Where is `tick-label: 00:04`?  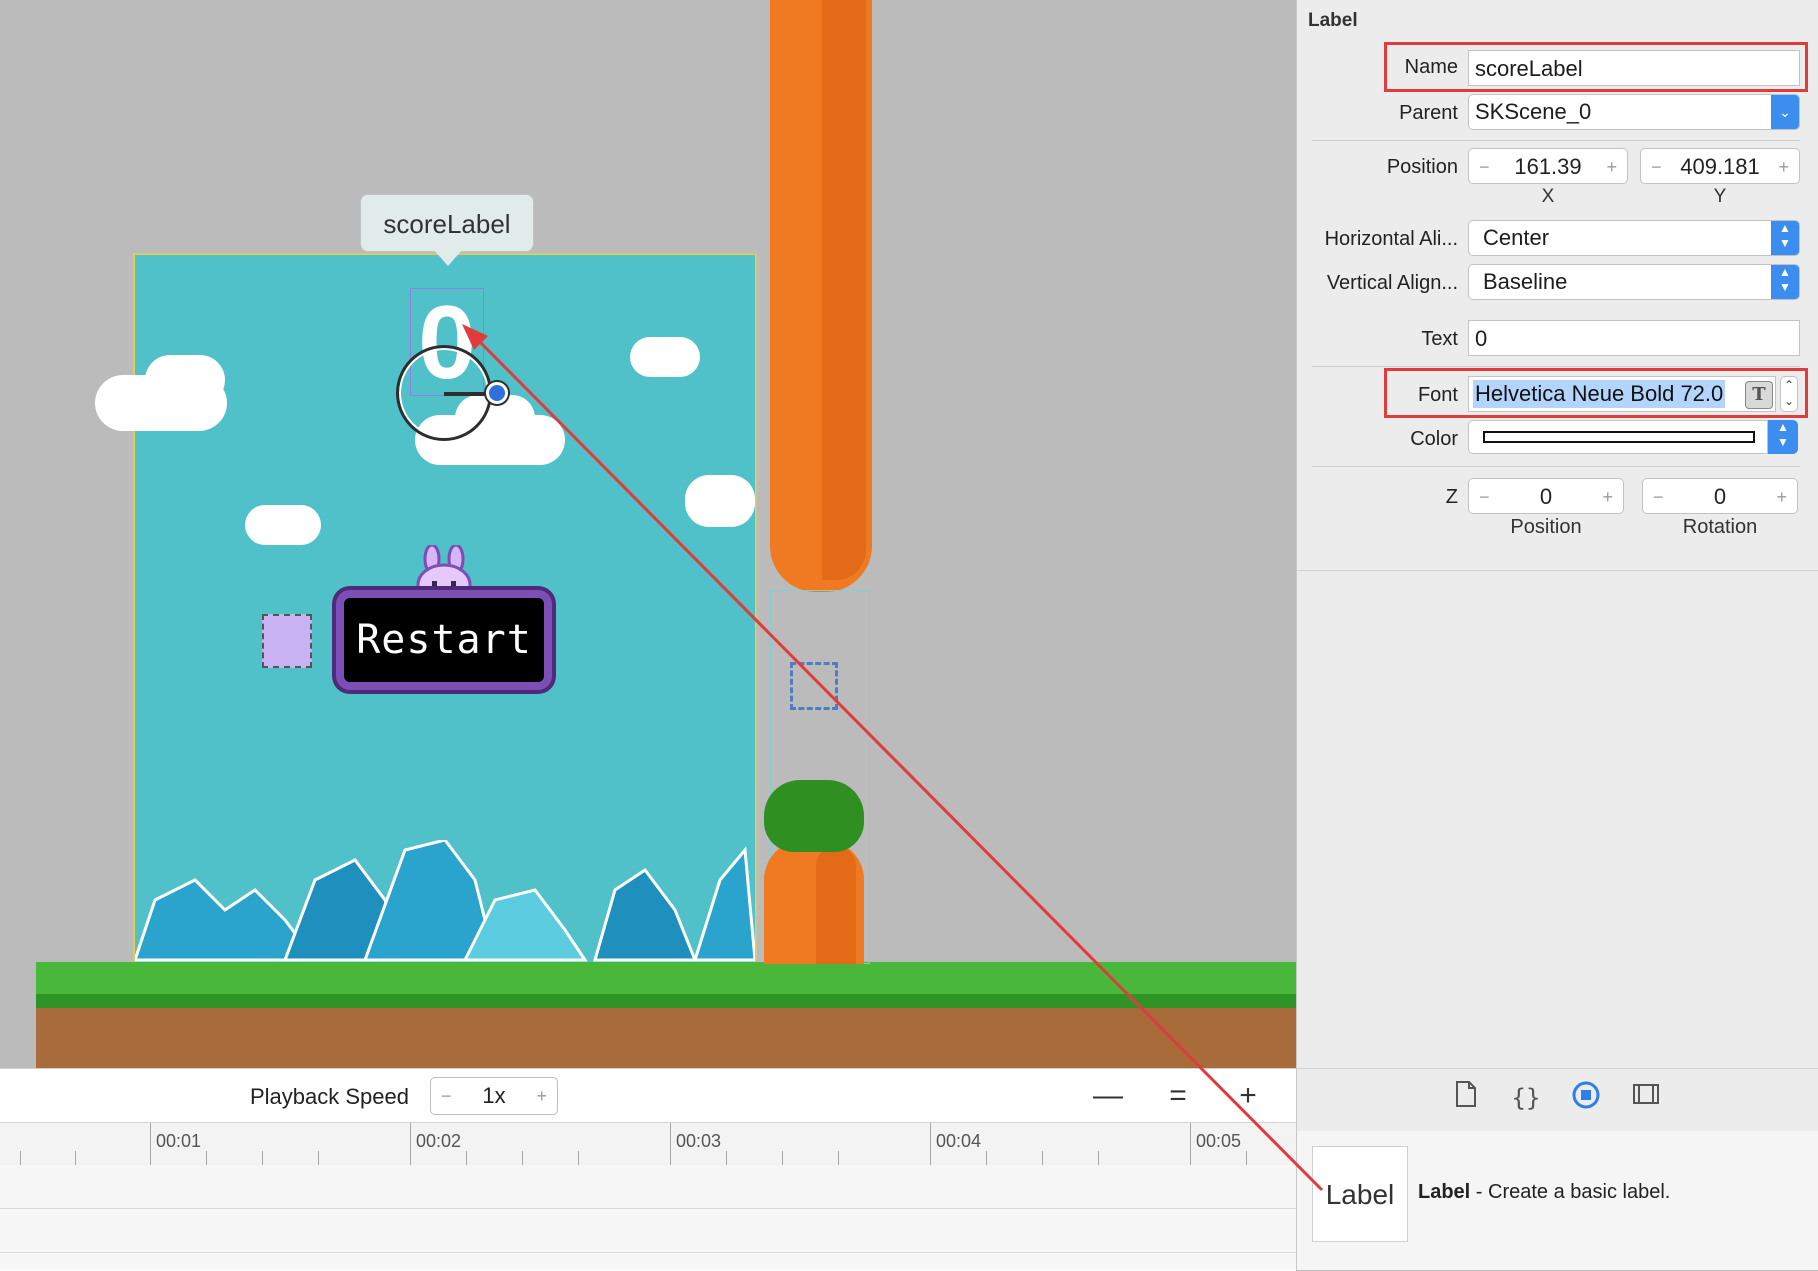
tick-label: 00:04 is located at coordinates (959, 1141).